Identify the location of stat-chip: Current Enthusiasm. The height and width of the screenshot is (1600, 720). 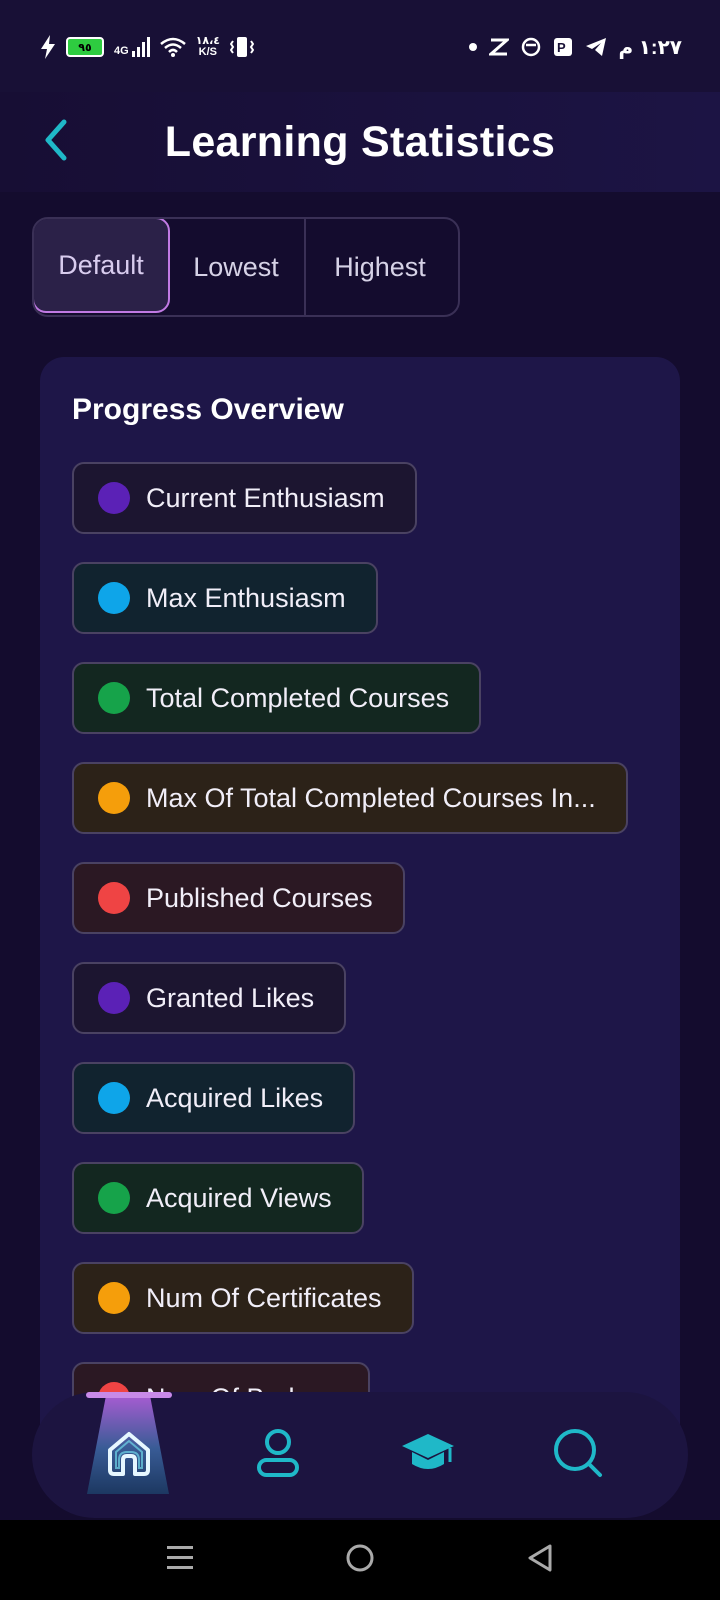
(244, 498).